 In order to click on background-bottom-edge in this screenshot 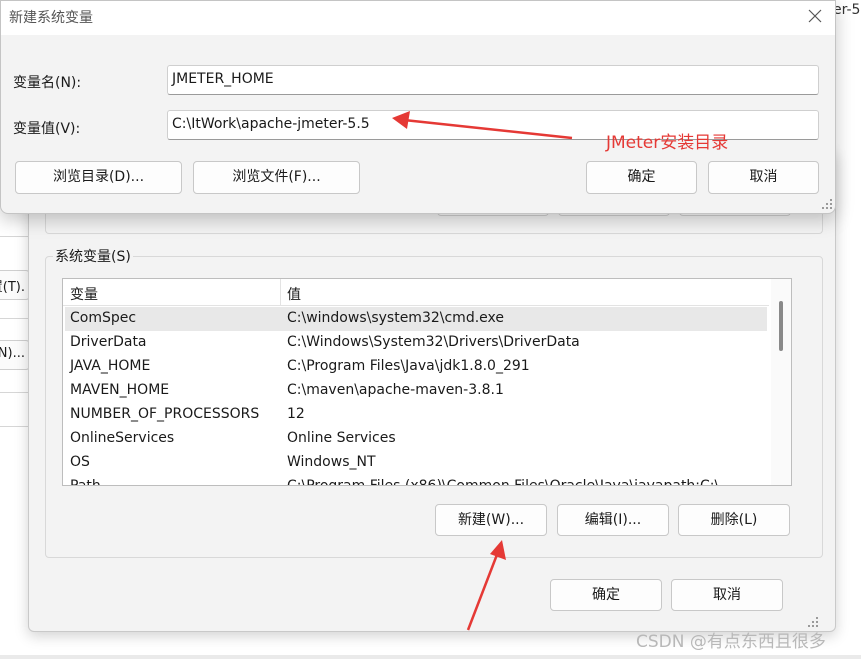, I will do `click(430, 657)`.